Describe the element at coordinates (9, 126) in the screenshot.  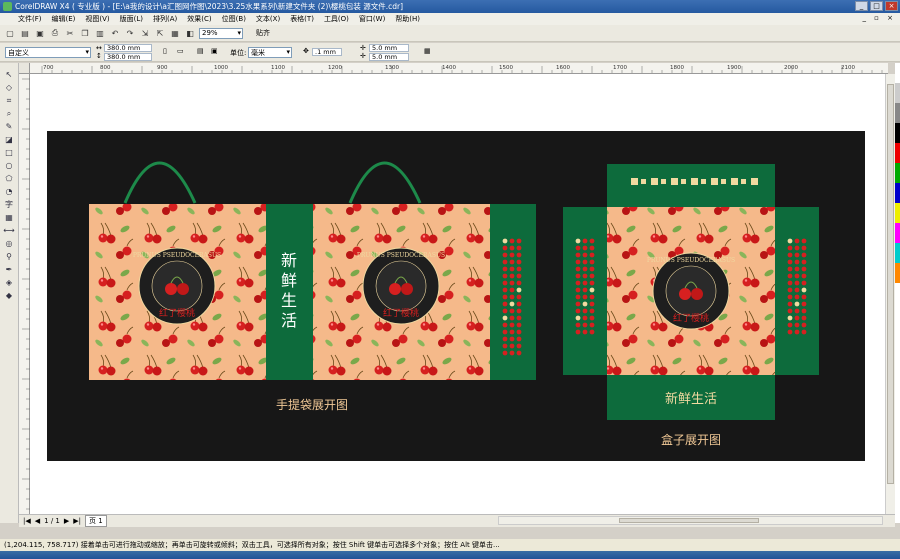
I see `freehand-tool-icon: ✎` at that location.